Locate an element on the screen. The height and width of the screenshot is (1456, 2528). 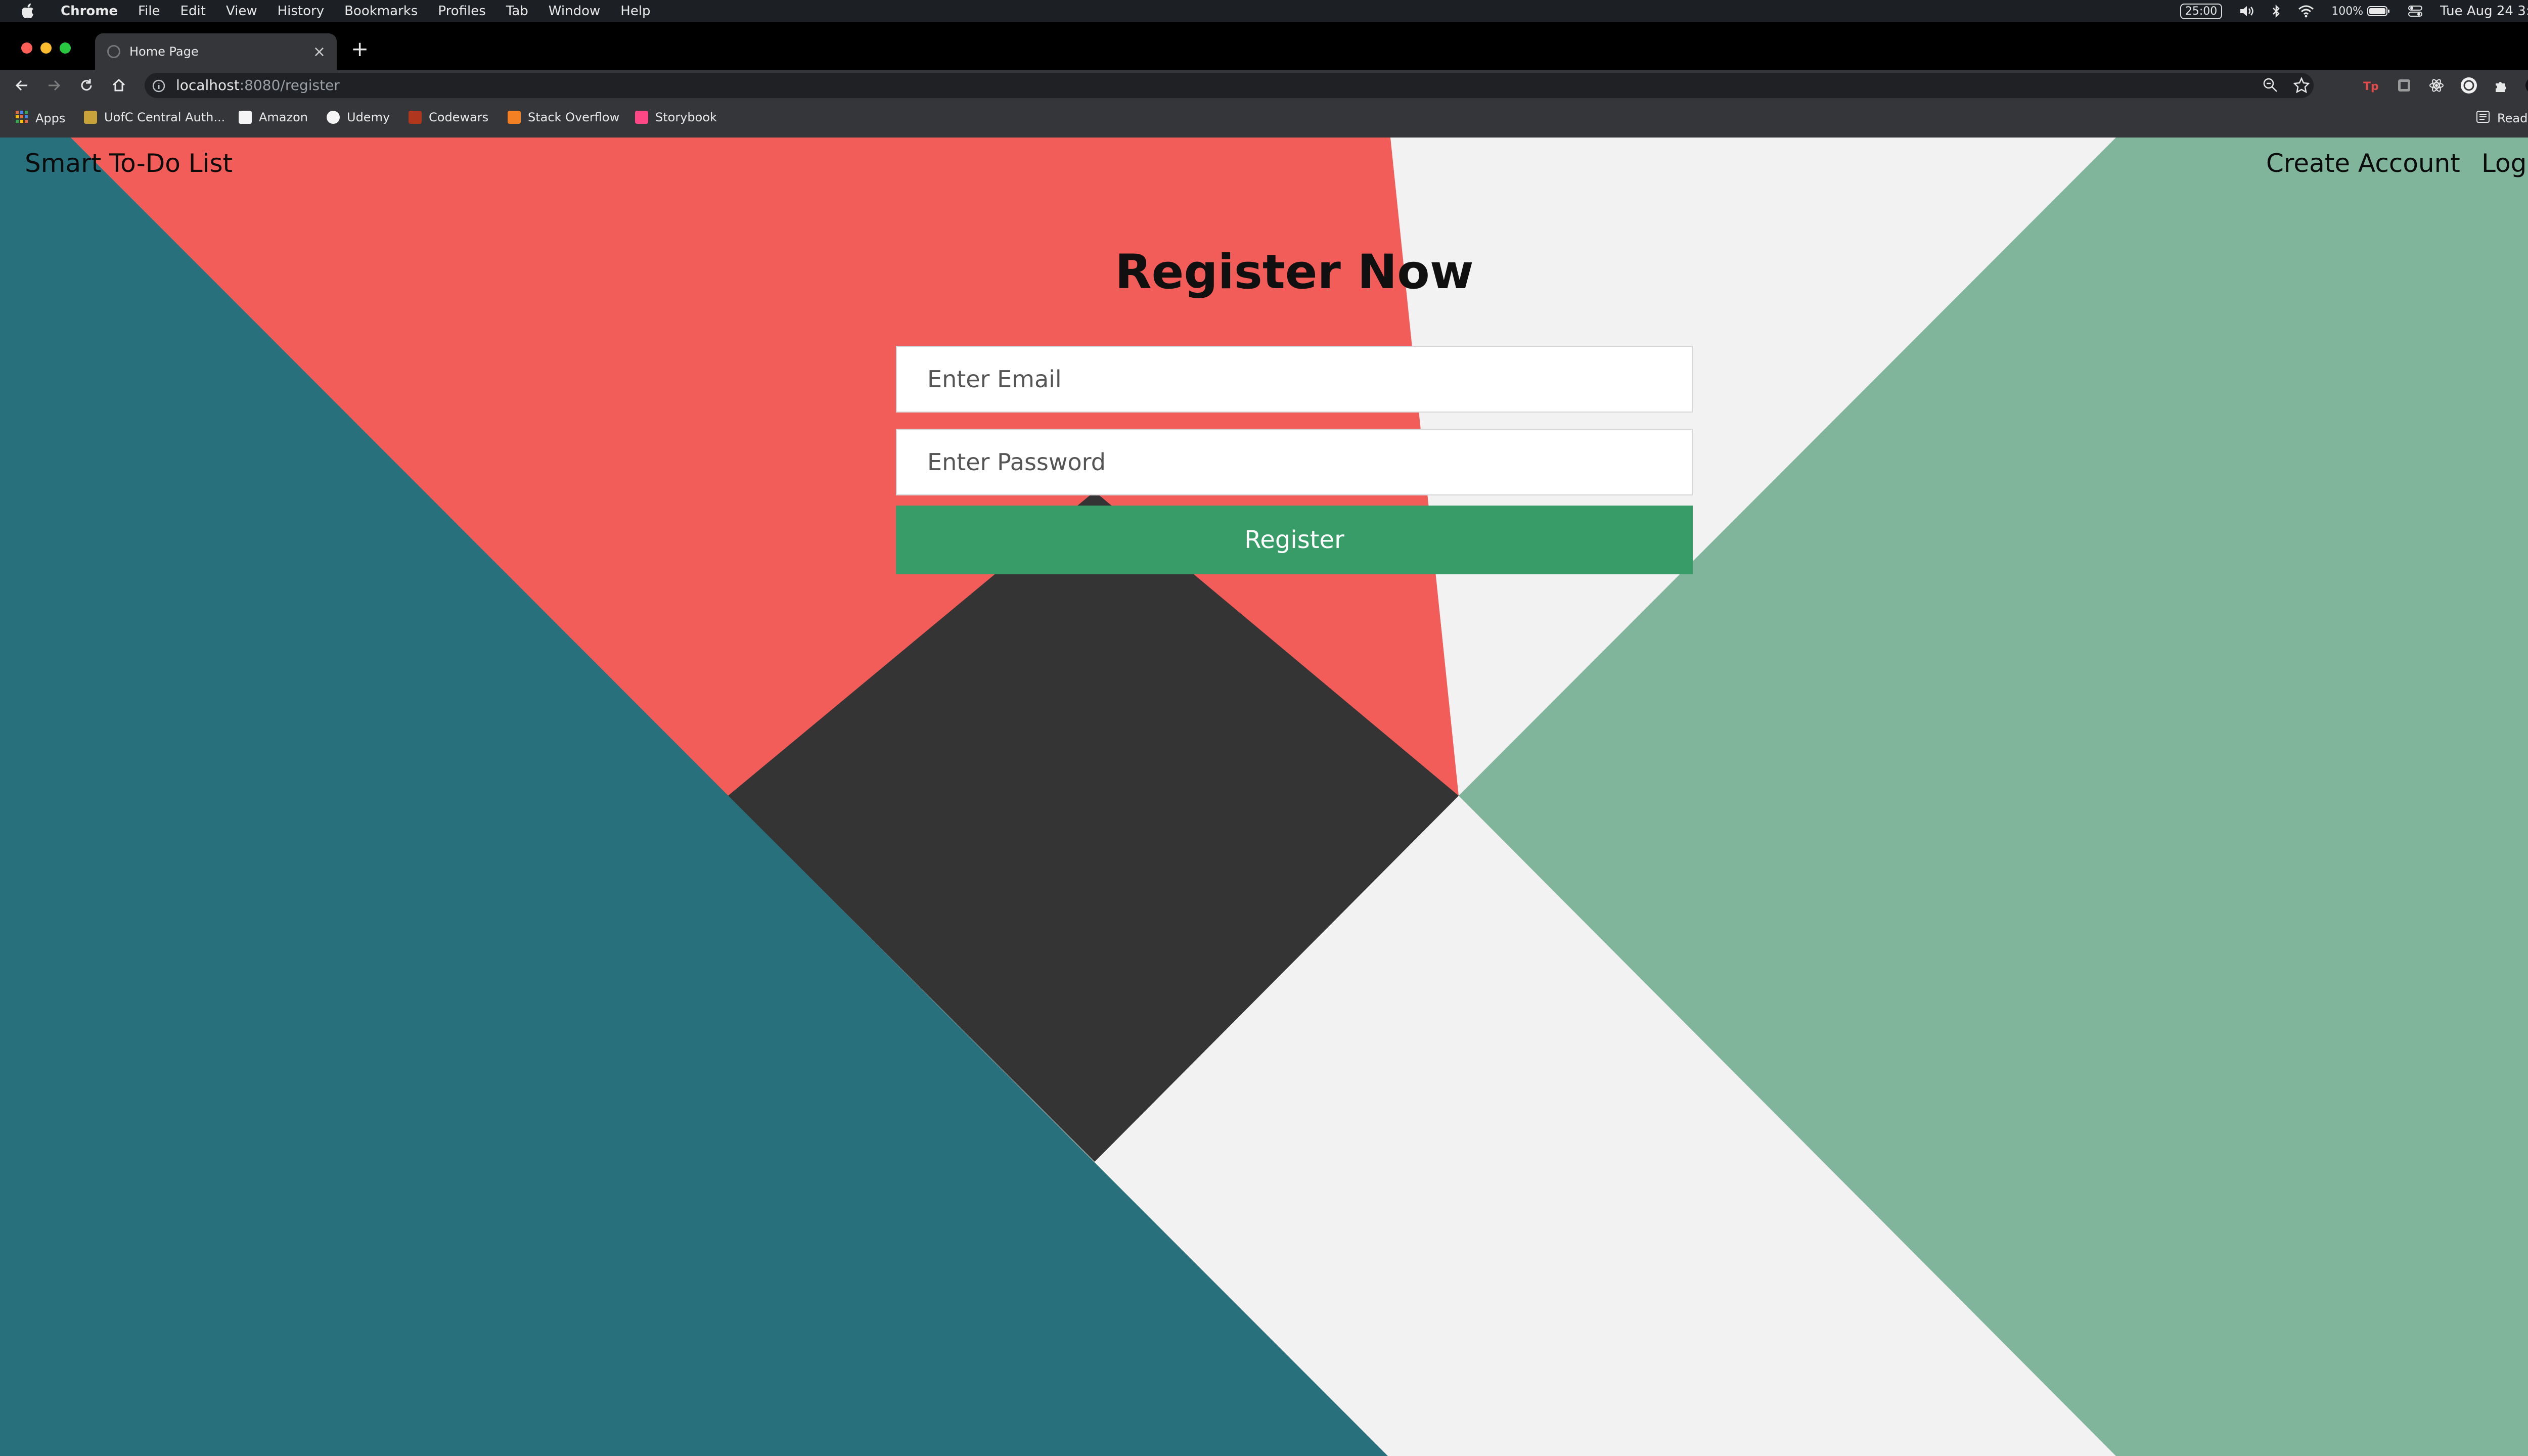
extension-grid-icon is located at coordinates (2405, 85).